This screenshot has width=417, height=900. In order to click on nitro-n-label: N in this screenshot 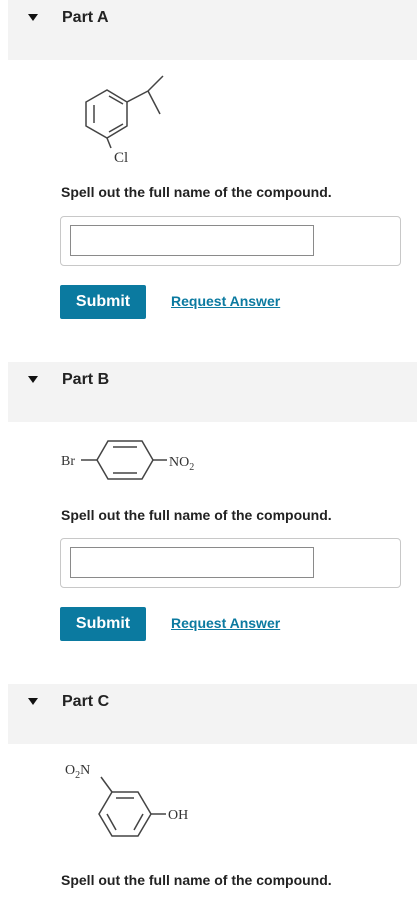, I will do `click(85, 770)`.